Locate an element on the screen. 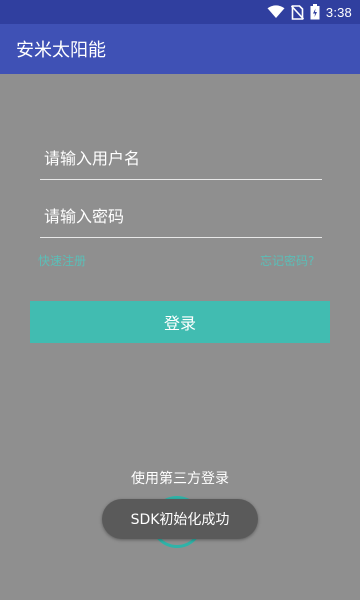 This screenshot has width=360, height=600. login-button: 登录 is located at coordinates (180, 322).